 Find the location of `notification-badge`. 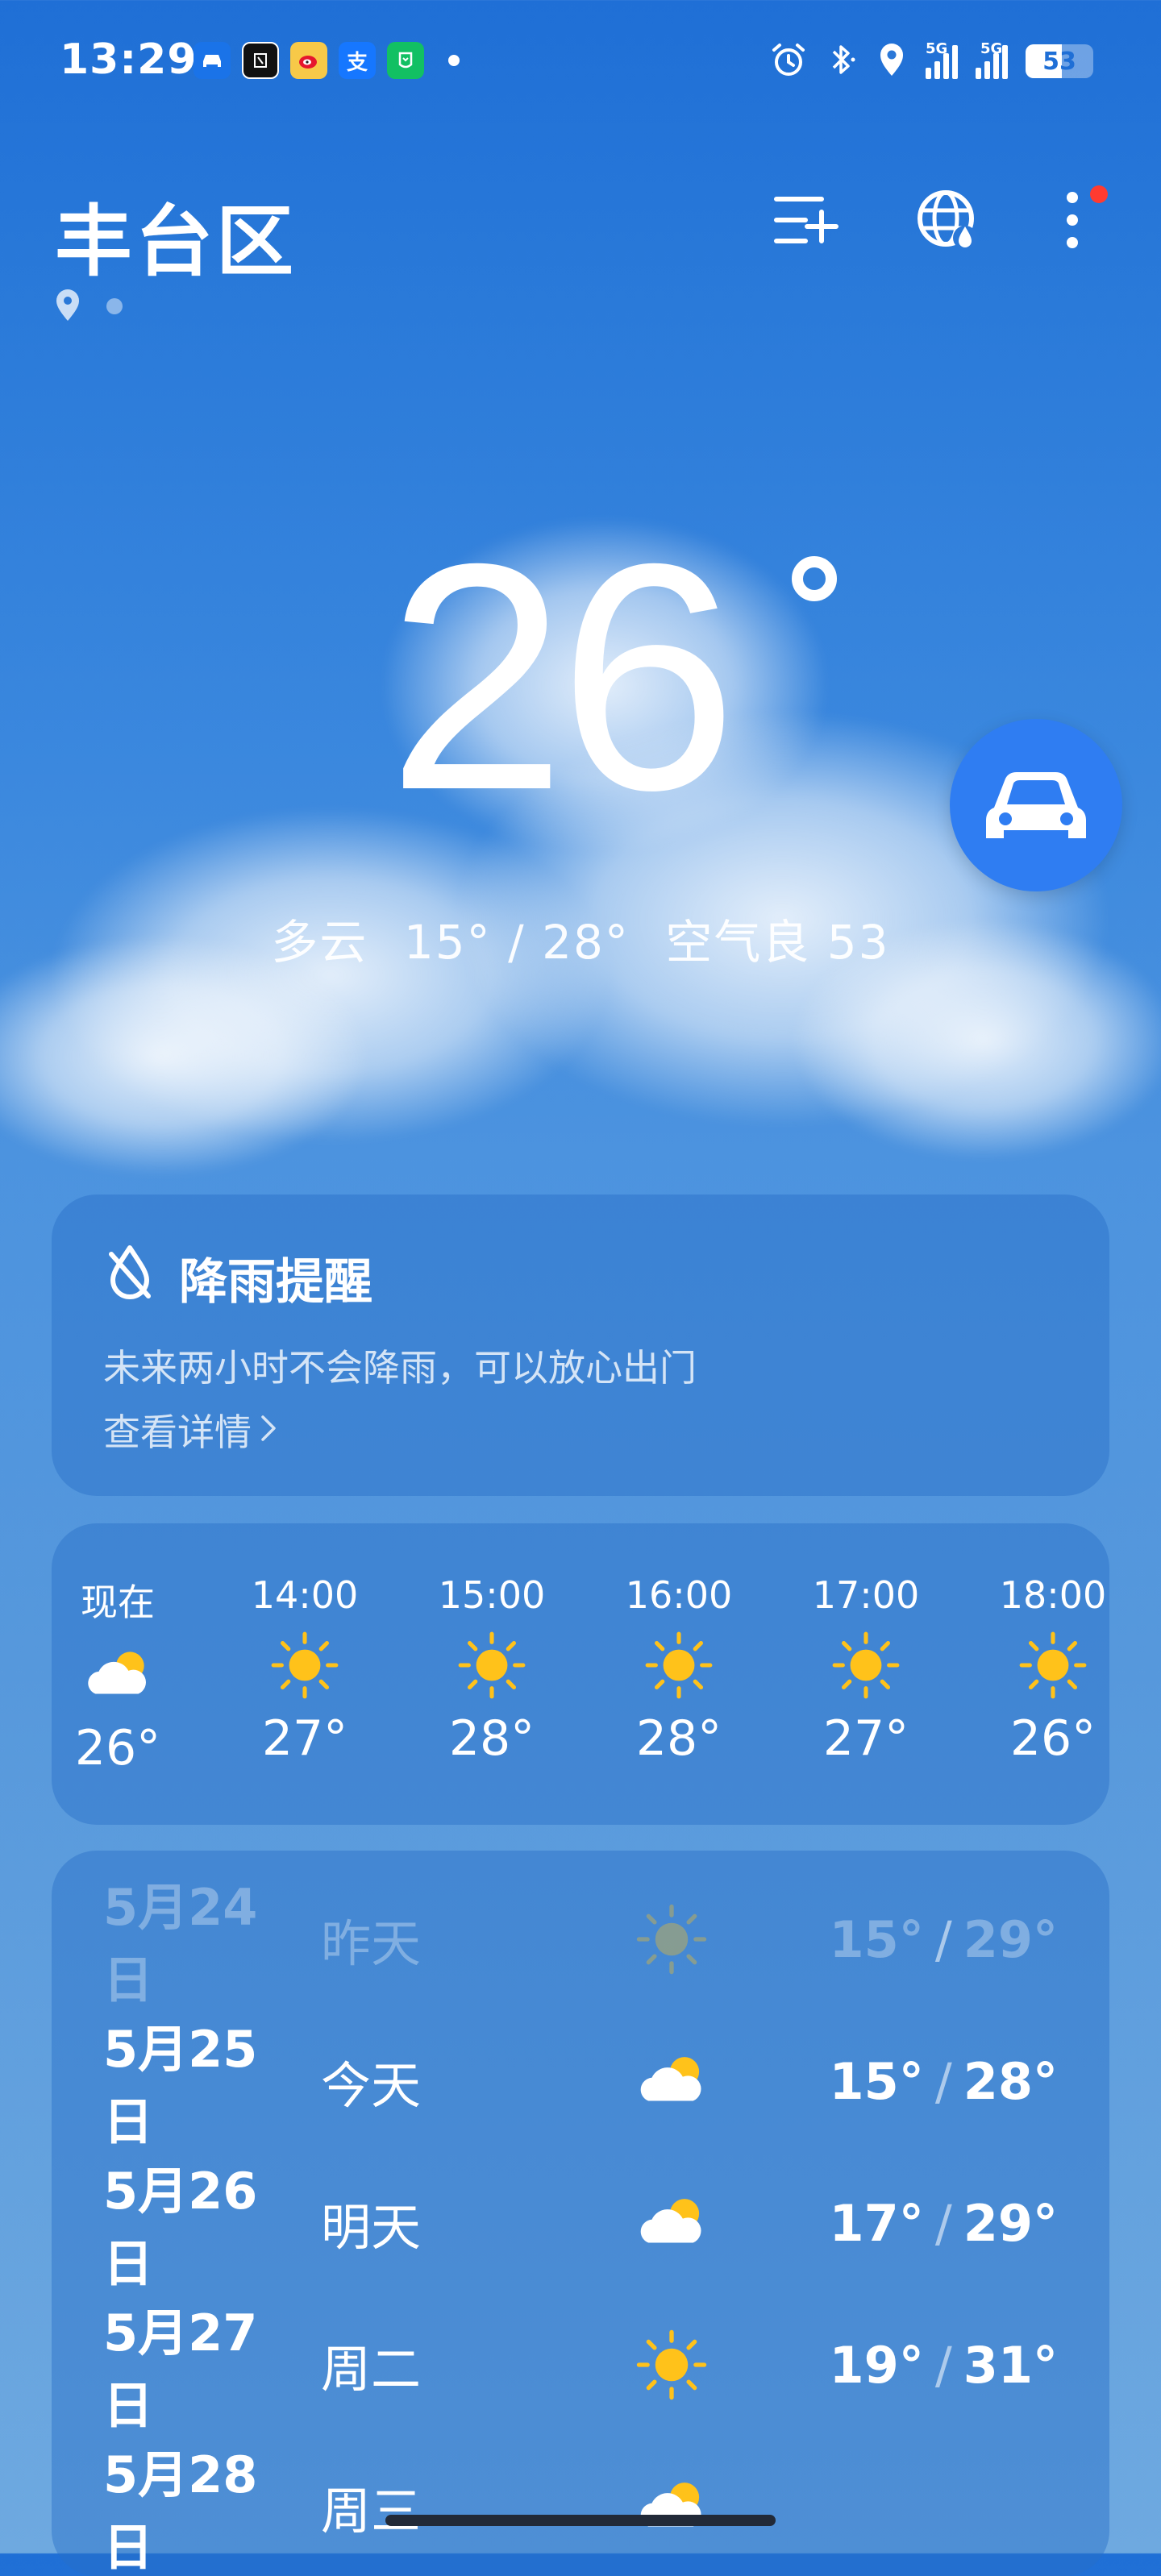

notification-badge is located at coordinates (1099, 194).